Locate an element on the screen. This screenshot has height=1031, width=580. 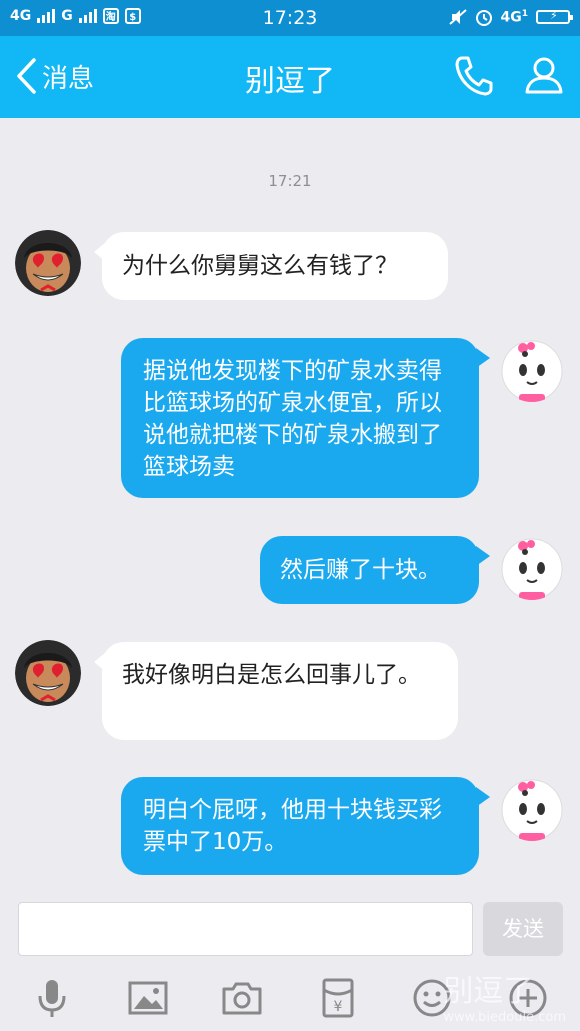
send-button: 发送 is located at coordinates (523, 929).